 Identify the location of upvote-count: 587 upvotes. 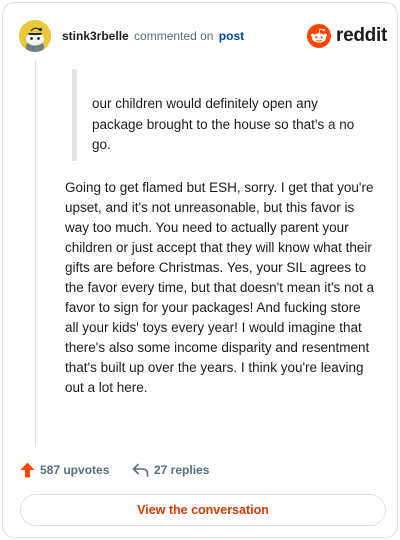
(75, 470).